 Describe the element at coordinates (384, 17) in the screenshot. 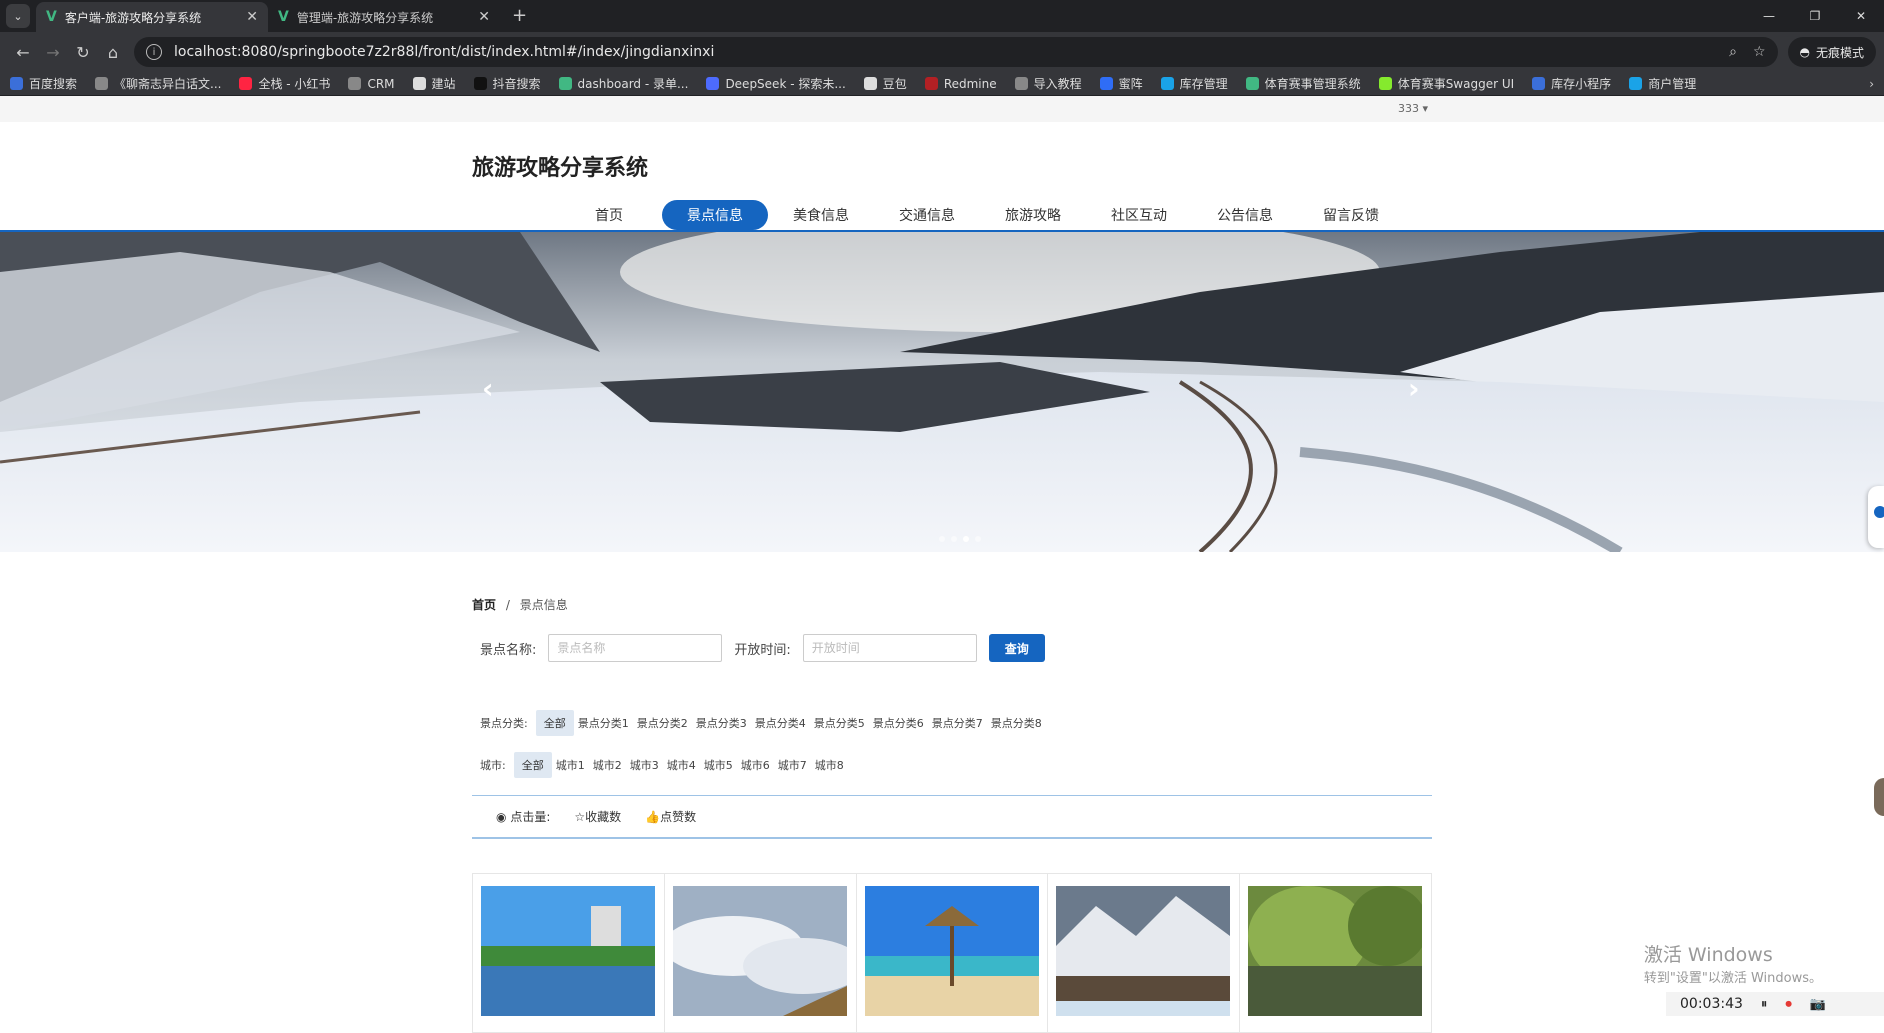

I see `tab-admin: V 管理端-旅游攻略分享系统 ✕` at that location.